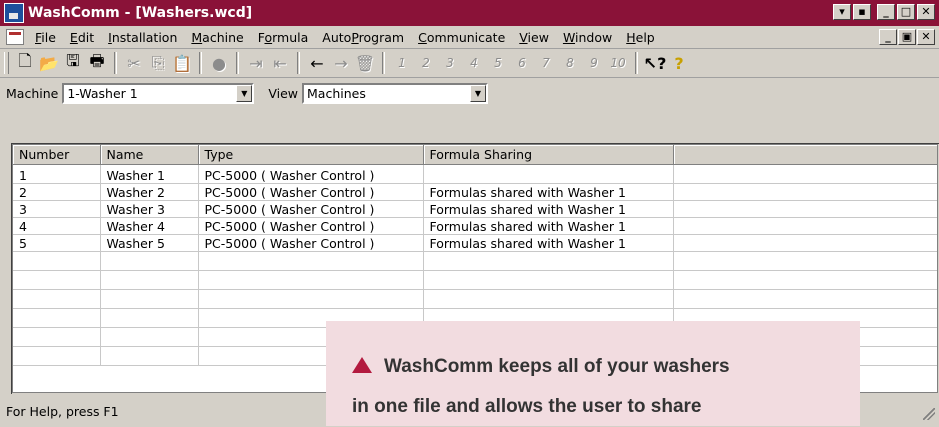  I want to click on open-icon: 📂, so click(49, 63).